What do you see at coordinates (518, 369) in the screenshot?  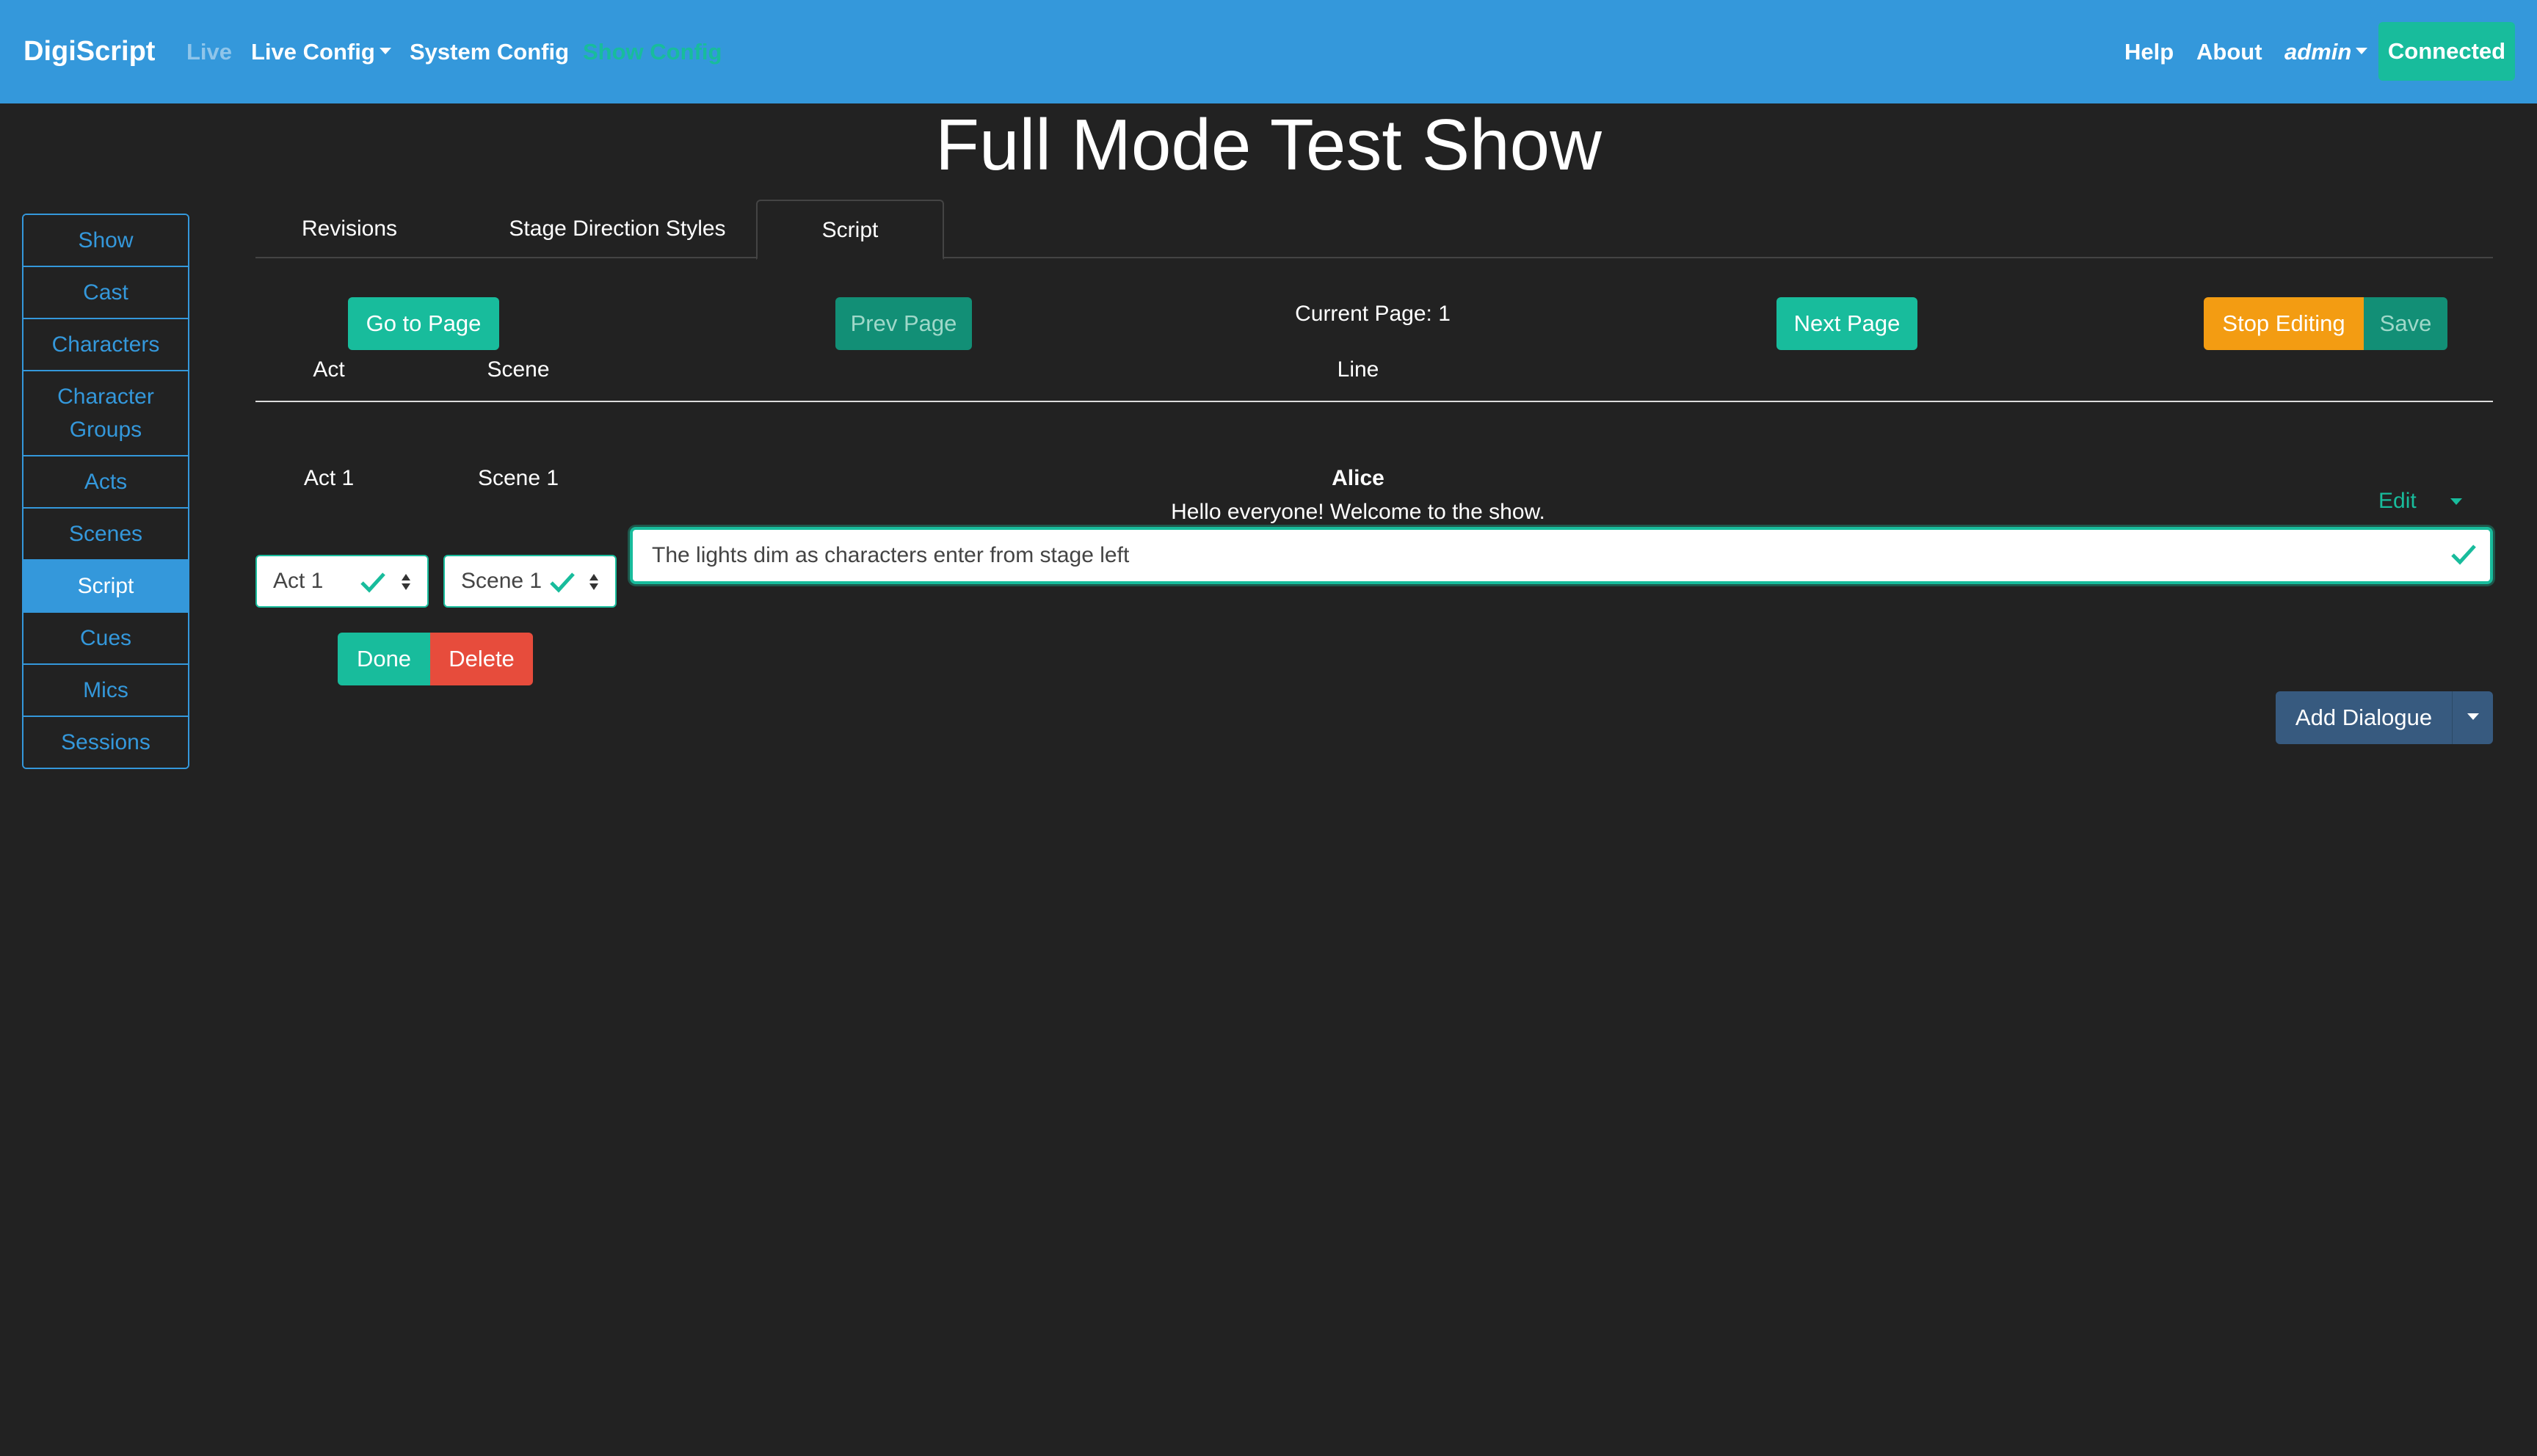 I see `column-header-scene: Scene` at bounding box center [518, 369].